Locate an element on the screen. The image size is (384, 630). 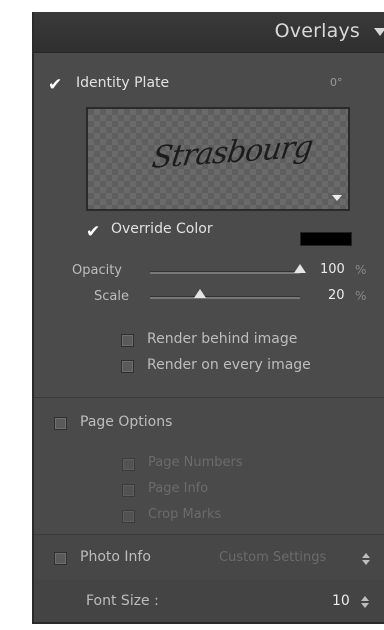
photo-info-label: Photo Info is located at coordinates (115, 557).